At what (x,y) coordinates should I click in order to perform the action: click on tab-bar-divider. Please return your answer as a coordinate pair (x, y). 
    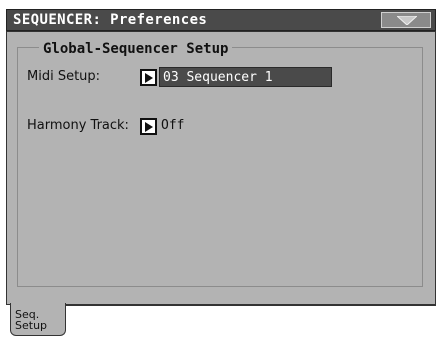
    Looking at the image, I should click on (251, 305).